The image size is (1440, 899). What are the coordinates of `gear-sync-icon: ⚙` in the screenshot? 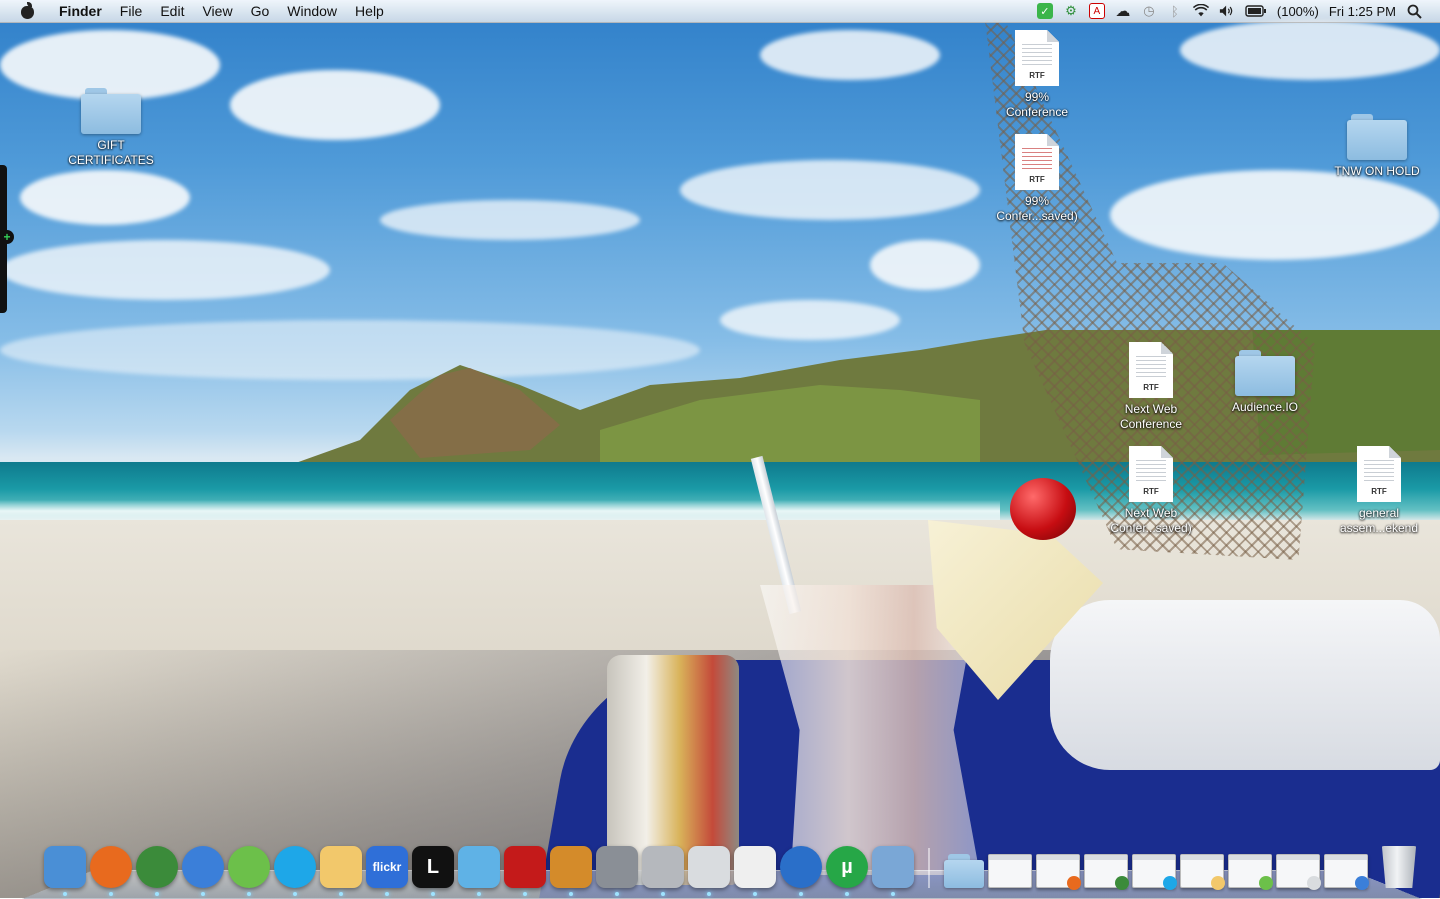 It's located at (1071, 11).